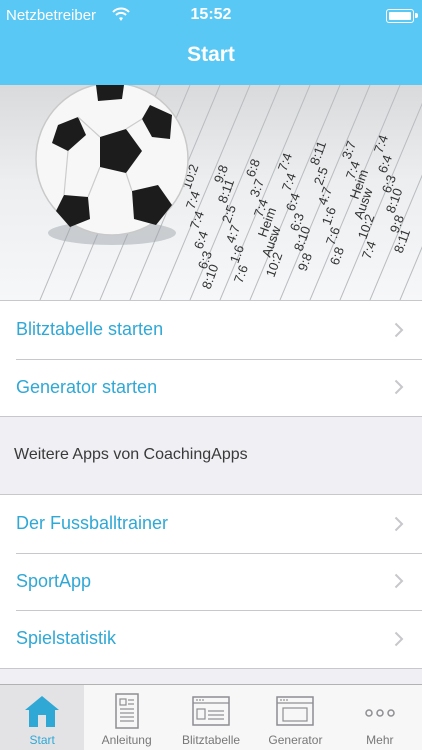 This screenshot has height=750, width=422. Describe the element at coordinates (92, 523) in the screenshot. I see `row-label: Der Fussballtrainer` at that location.